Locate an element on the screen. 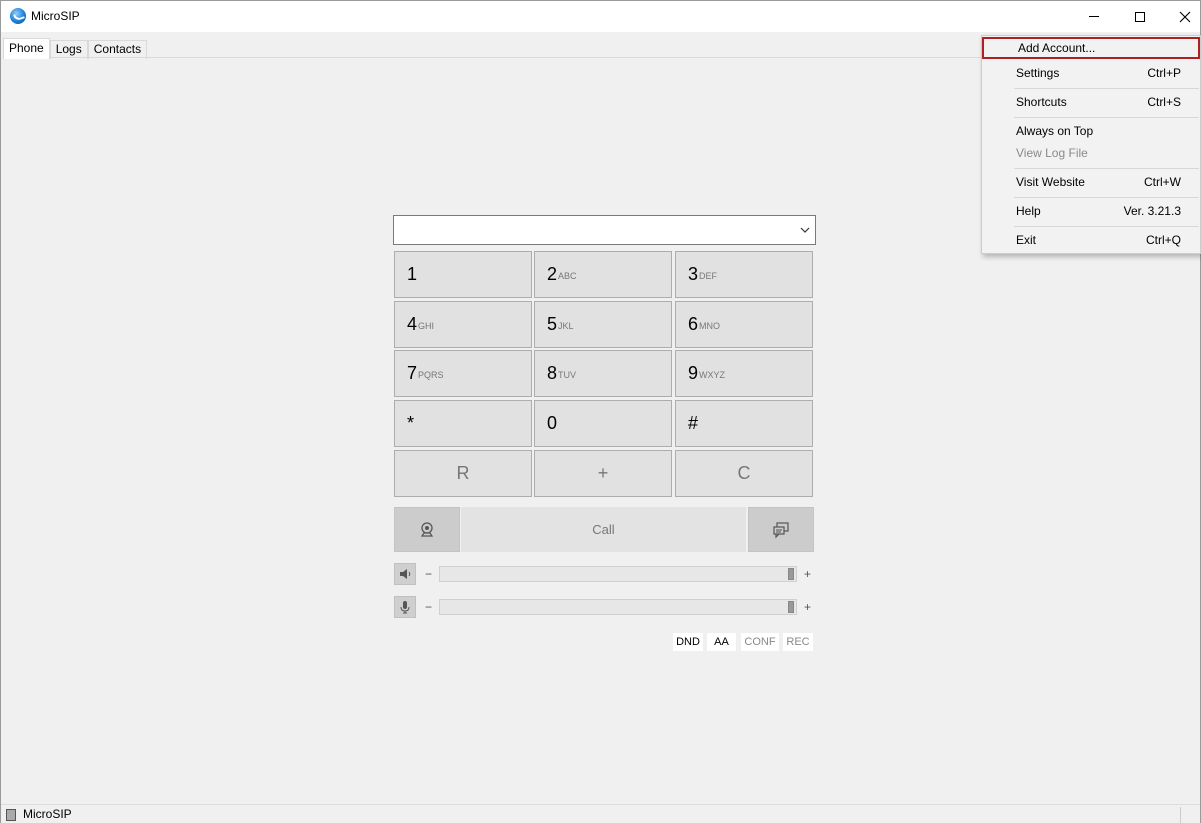 This screenshot has width=1201, height=823. key-3: 3 DEF is located at coordinates (744, 274).